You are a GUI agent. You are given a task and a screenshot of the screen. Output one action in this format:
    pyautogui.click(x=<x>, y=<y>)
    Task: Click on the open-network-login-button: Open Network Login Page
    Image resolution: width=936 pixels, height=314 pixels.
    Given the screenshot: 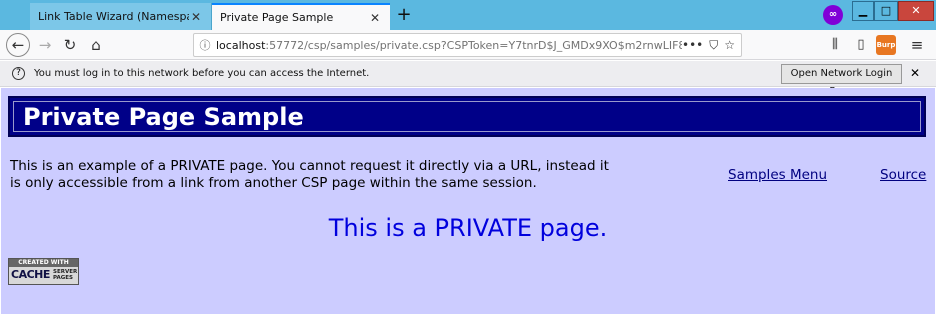 What is the action you would take?
    pyautogui.click(x=841, y=80)
    